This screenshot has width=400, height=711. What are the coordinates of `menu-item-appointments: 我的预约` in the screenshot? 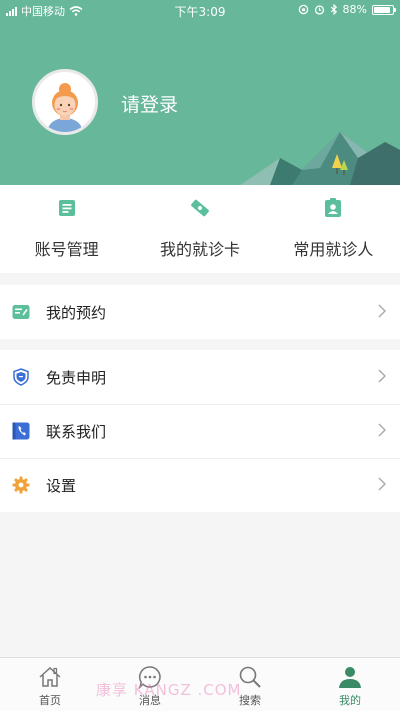 It's located at (200, 312).